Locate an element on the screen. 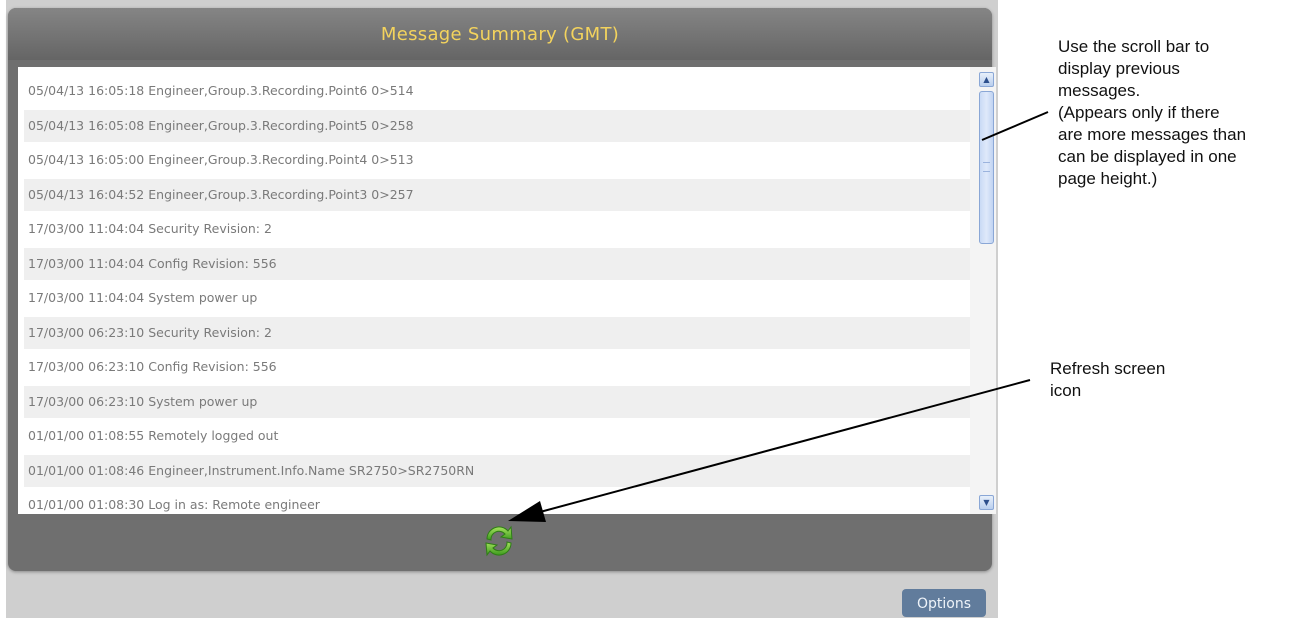 The height and width of the screenshot is (619, 1308). refresh-callout-line is located at coordinates (785, 446).